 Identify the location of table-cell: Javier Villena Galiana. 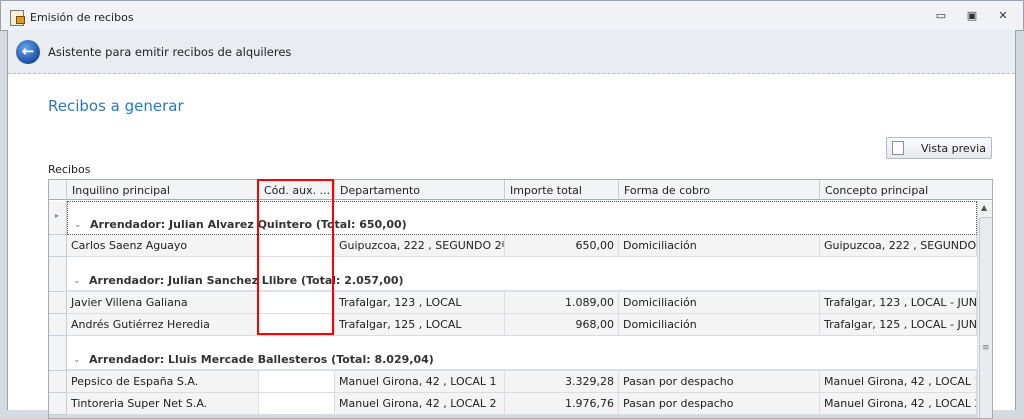
(163, 303).